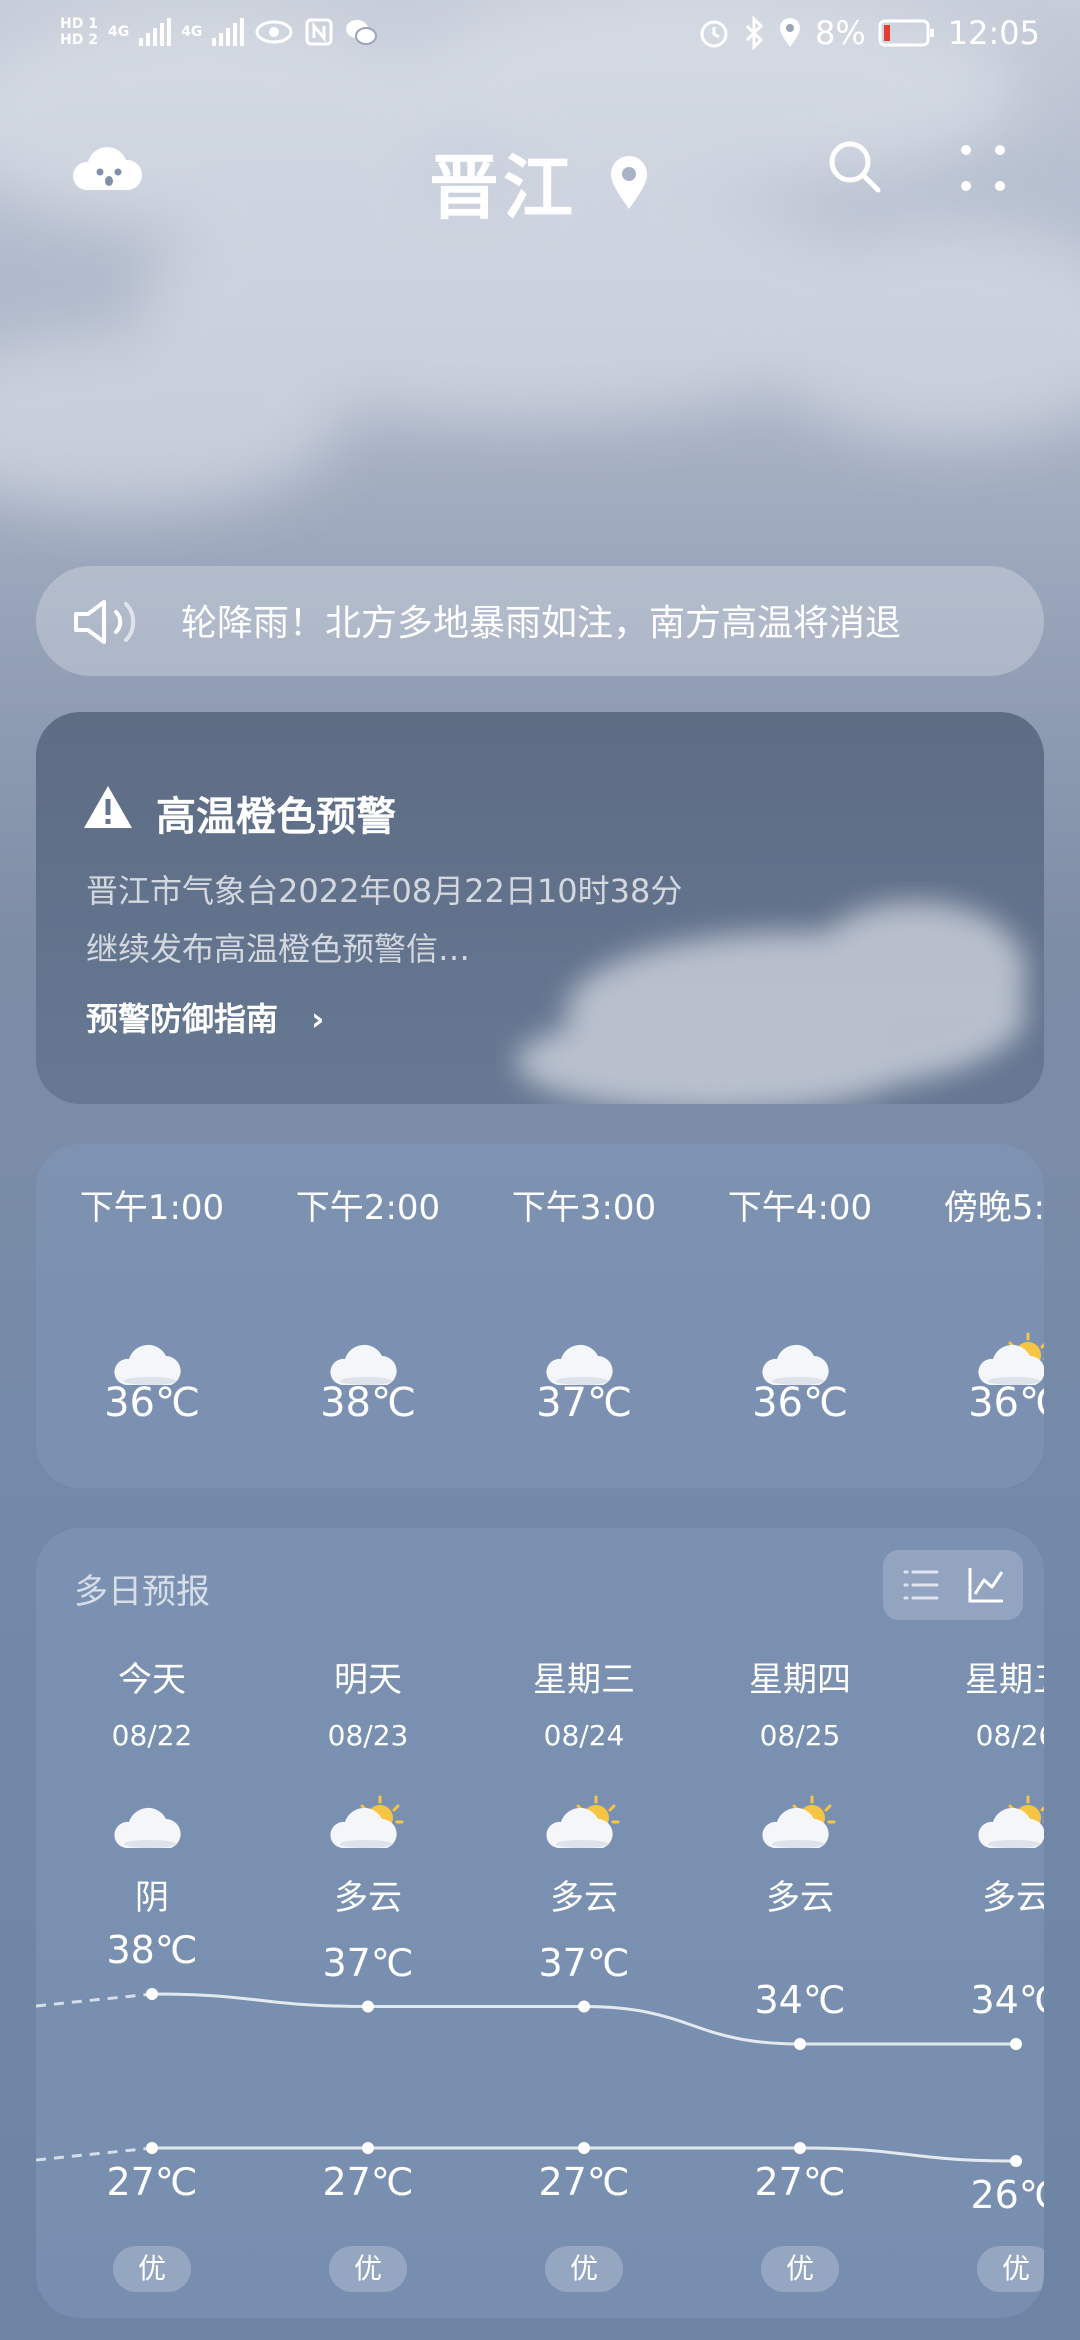 The height and width of the screenshot is (2340, 1080). I want to click on alarm-icon, so click(714, 34).